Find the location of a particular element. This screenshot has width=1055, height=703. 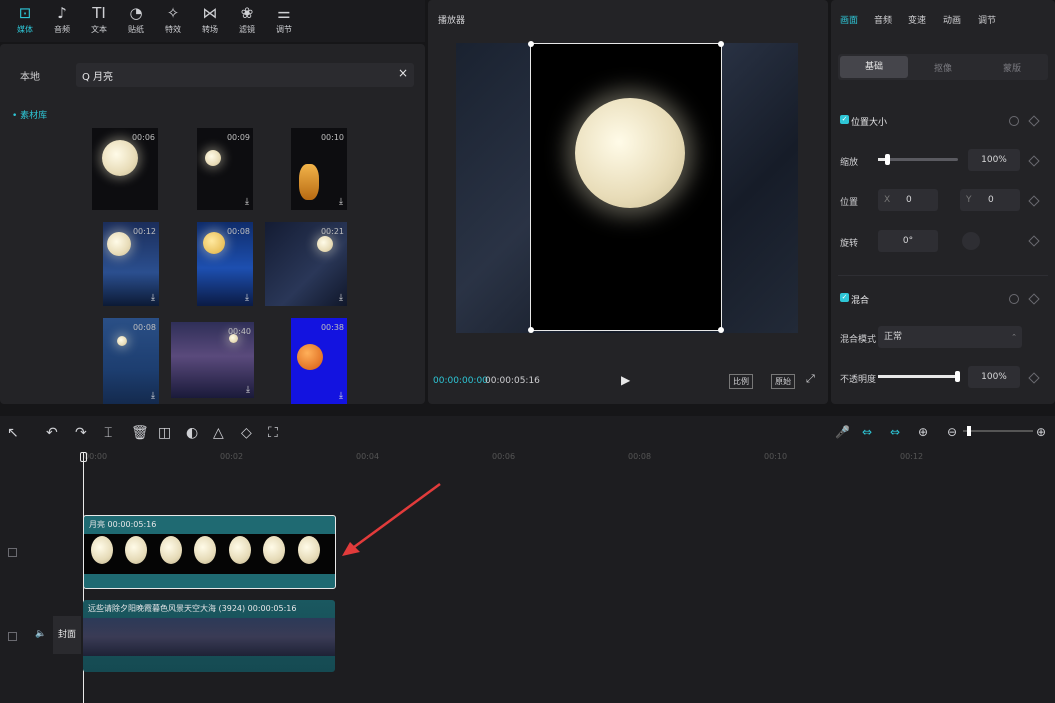

media-thumb-5: 00:08 ⤓ is located at coordinates (225, 264).